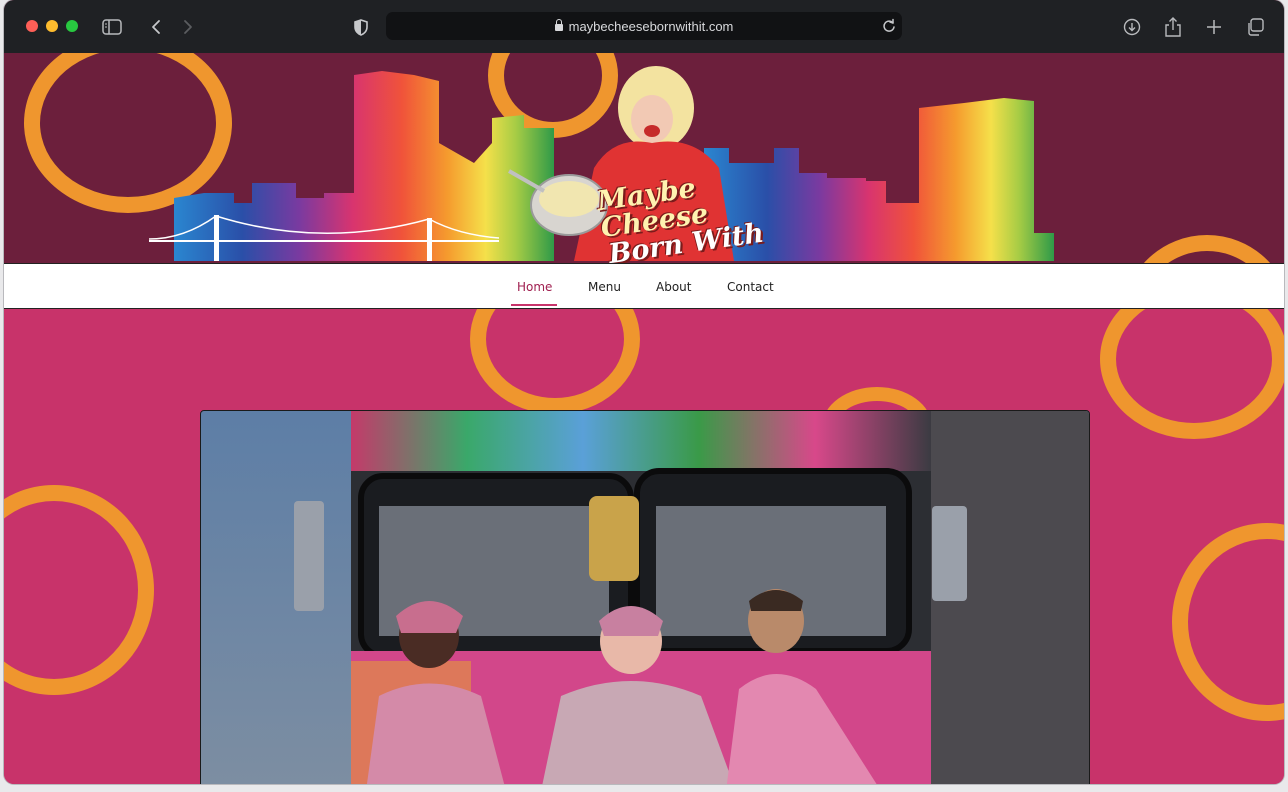 The width and height of the screenshot is (1288, 792). I want to click on lock-icon, so click(558, 25).